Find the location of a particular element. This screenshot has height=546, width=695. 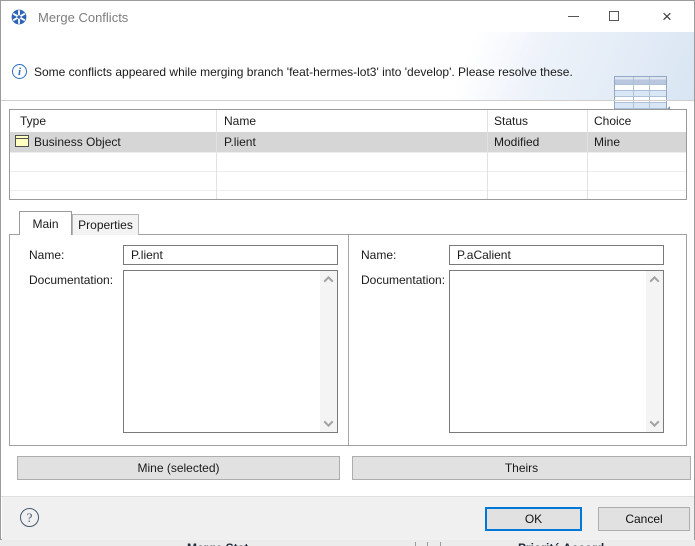

tab-main: Main is located at coordinates (45, 223).